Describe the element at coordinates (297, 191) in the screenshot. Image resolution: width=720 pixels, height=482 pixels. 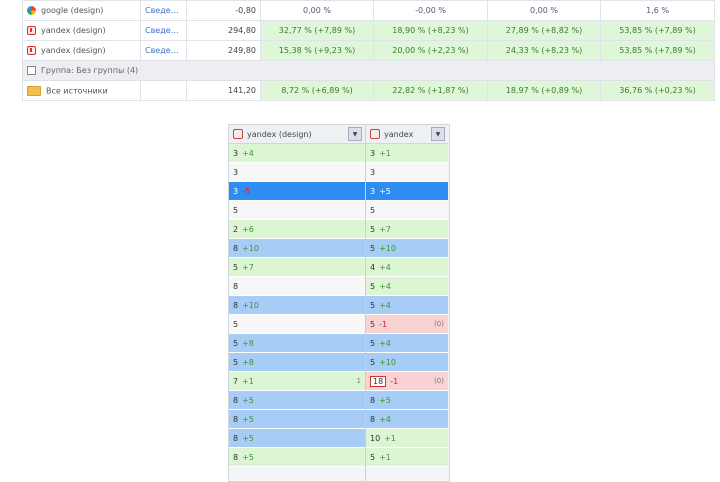
I see `list-item: 3 -5` at that location.